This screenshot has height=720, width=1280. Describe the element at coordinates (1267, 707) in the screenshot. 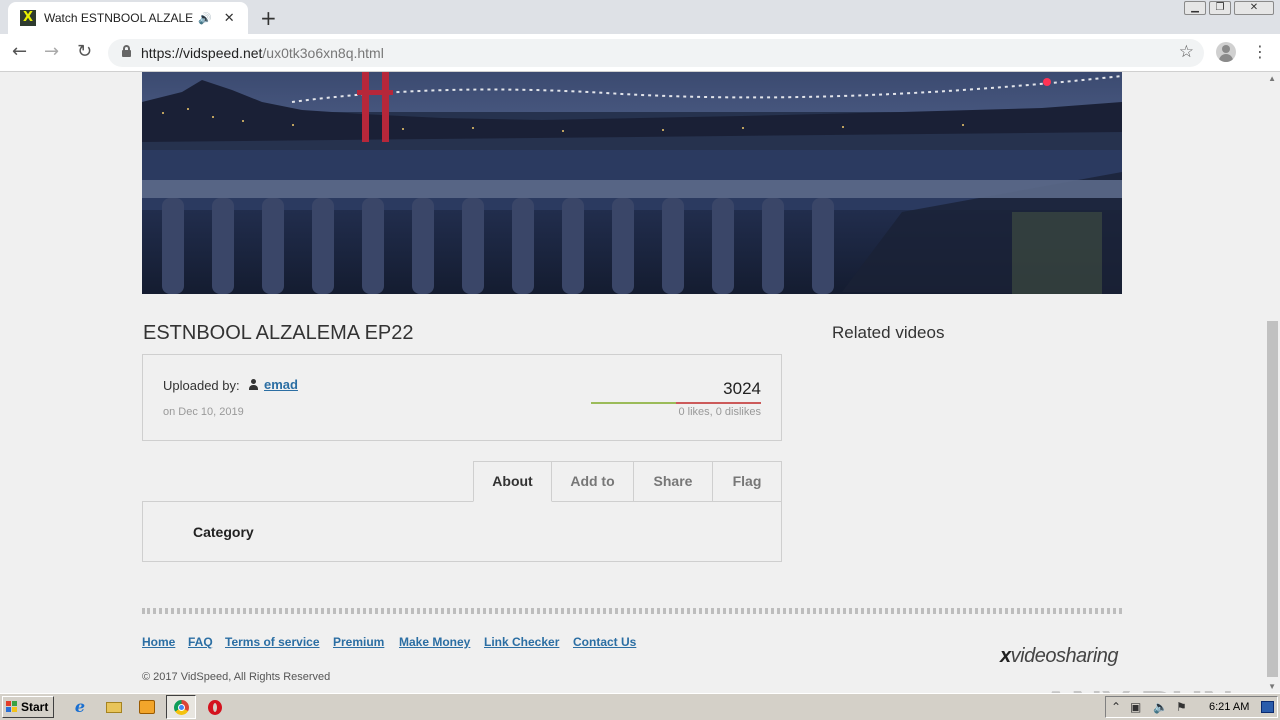

I see `show-desktop-icon` at that location.